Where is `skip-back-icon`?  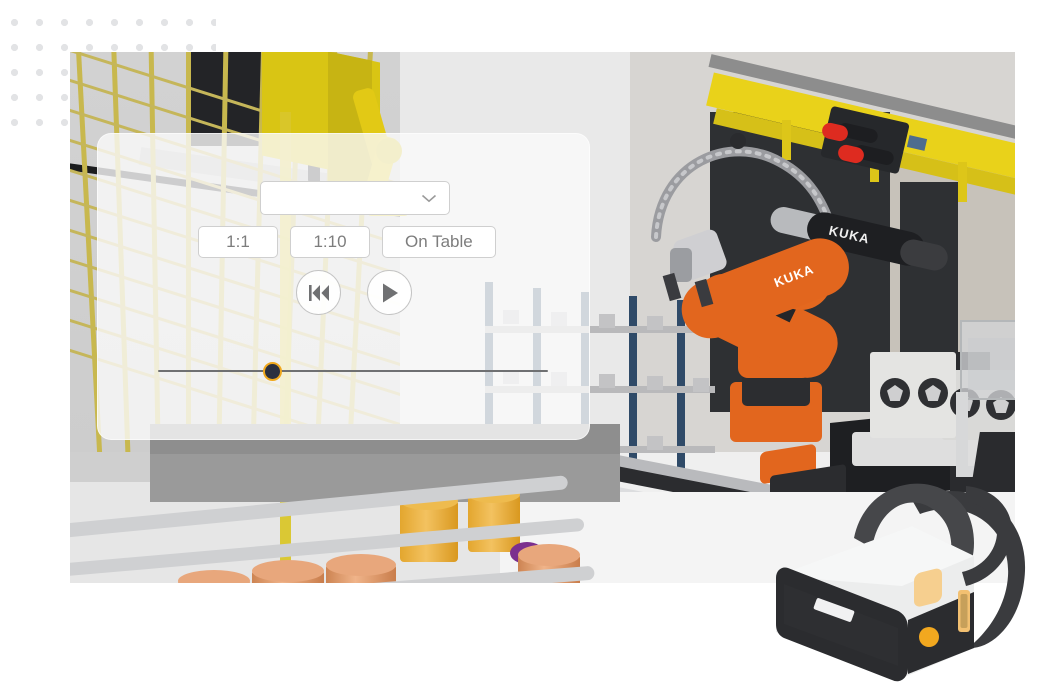
skip-back-icon is located at coordinates (318, 292).